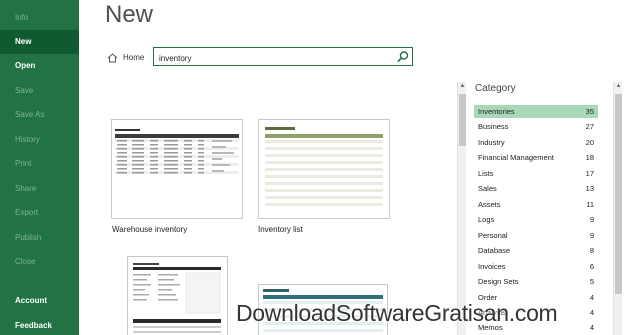  What do you see at coordinates (498, 281) in the screenshot?
I see `category-name: Design Sets` at bounding box center [498, 281].